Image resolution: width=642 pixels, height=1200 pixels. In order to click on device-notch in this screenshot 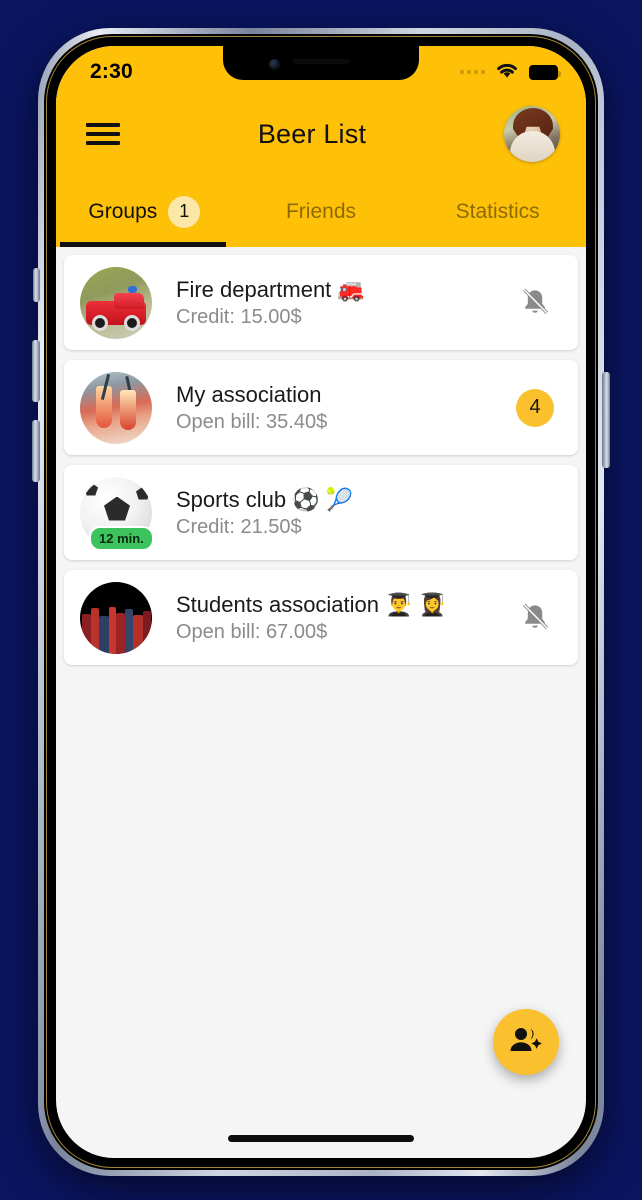, I will do `click(321, 63)`.